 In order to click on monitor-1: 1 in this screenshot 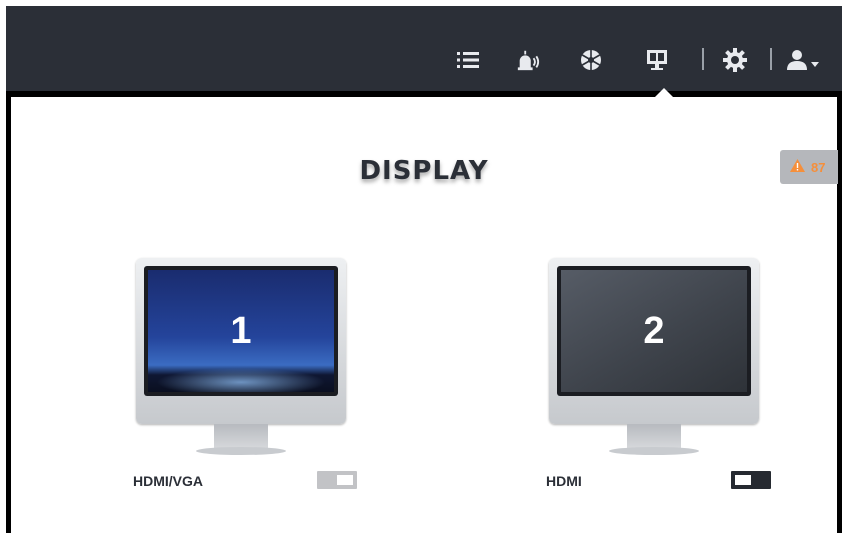, I will do `click(241, 358)`.